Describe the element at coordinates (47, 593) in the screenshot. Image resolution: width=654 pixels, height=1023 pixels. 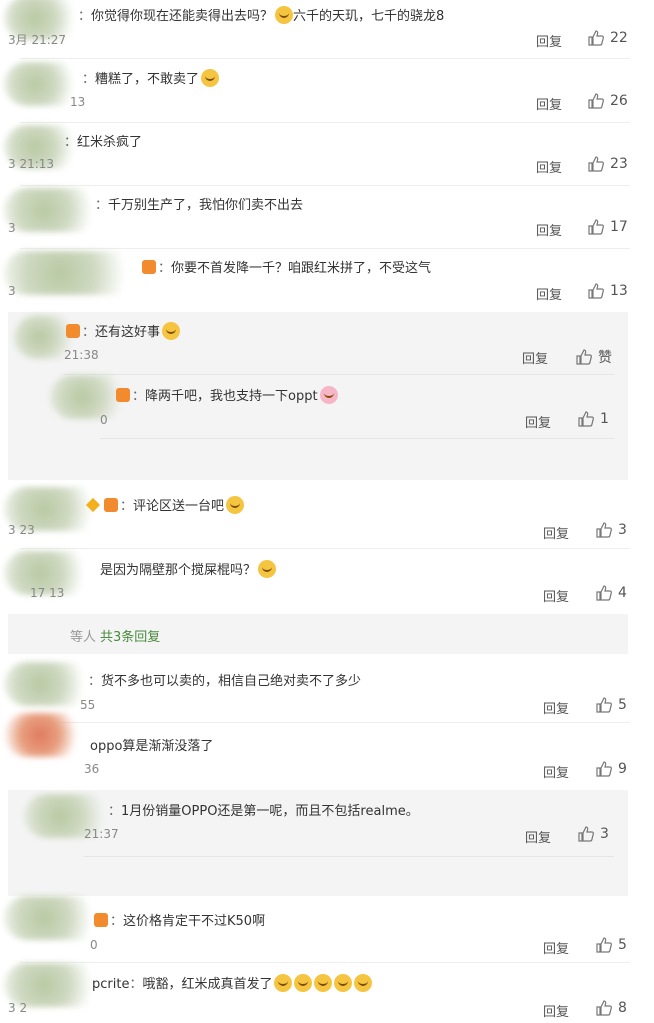
I see `timestamp: 17 13` at that location.